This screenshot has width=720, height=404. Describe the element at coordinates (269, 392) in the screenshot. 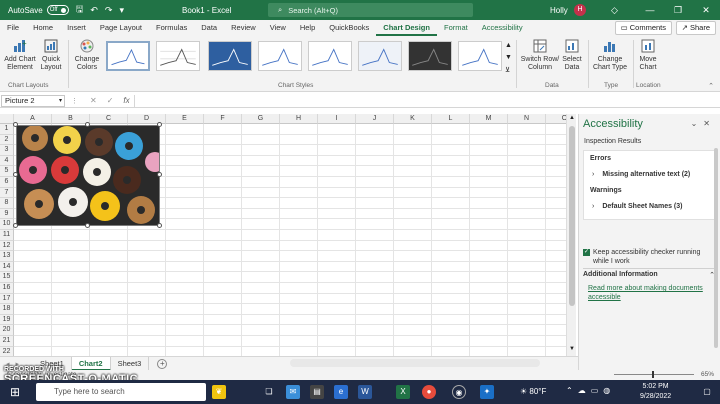

I see `task-view-icon: ❏` at that location.